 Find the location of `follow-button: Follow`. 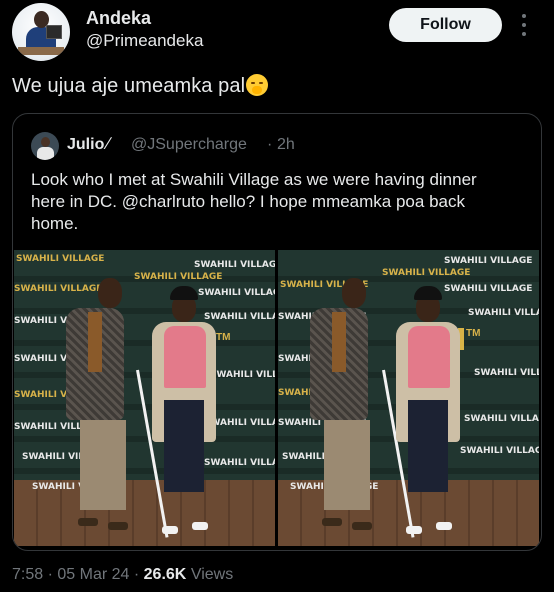

follow-button: Follow is located at coordinates (445, 25).